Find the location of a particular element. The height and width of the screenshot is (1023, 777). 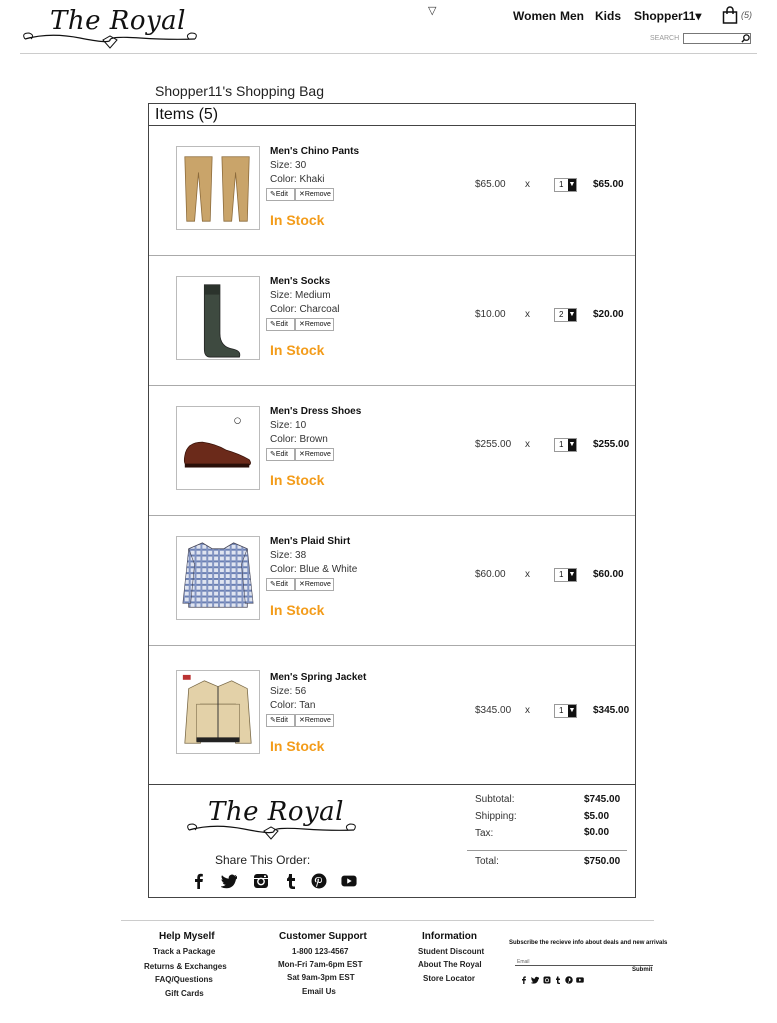

item-size: Size: 56 is located at coordinates (288, 691).